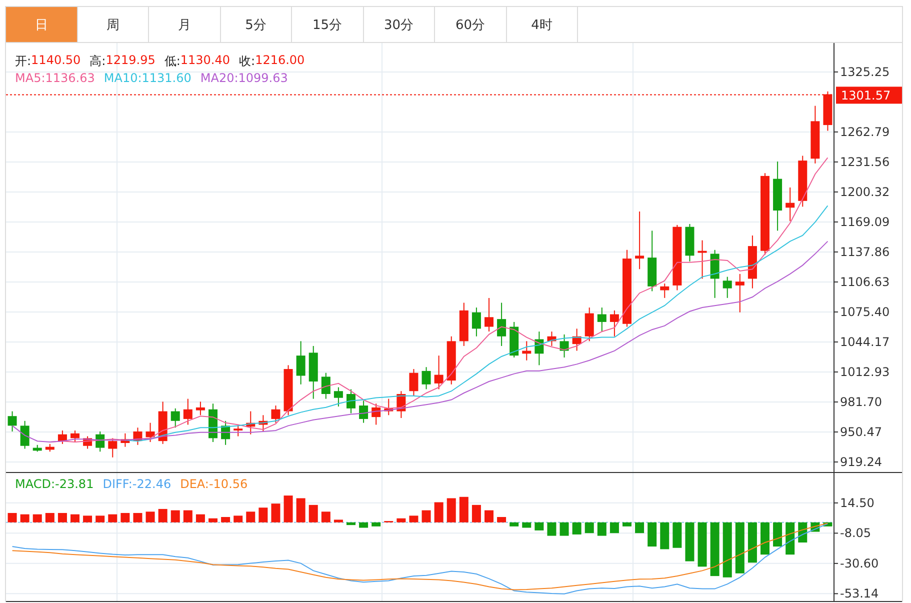 The width and height of the screenshot is (911, 603). What do you see at coordinates (865, 191) in the screenshot?
I see `axis-label: 1200.32` at bounding box center [865, 191].